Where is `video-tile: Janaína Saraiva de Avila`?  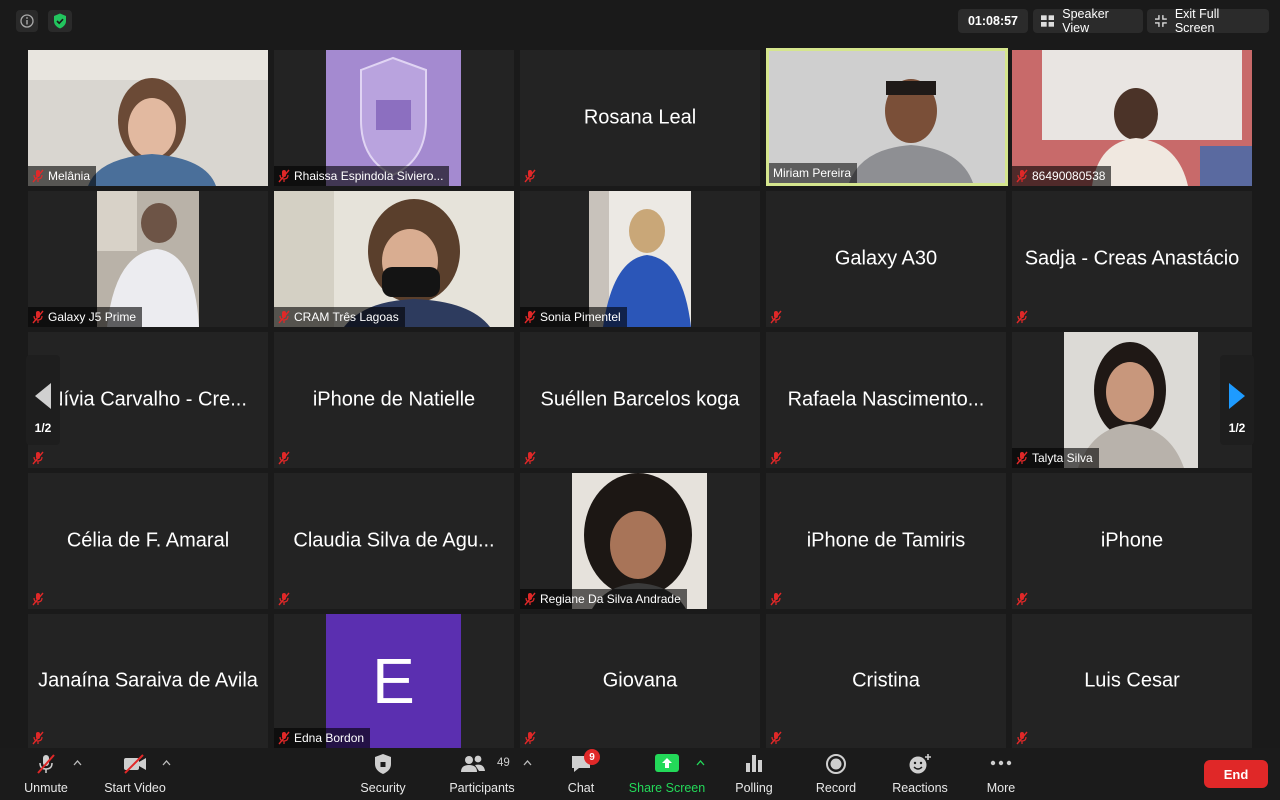
video-tile: Janaína Saraiva de Avila is located at coordinates (148, 681).